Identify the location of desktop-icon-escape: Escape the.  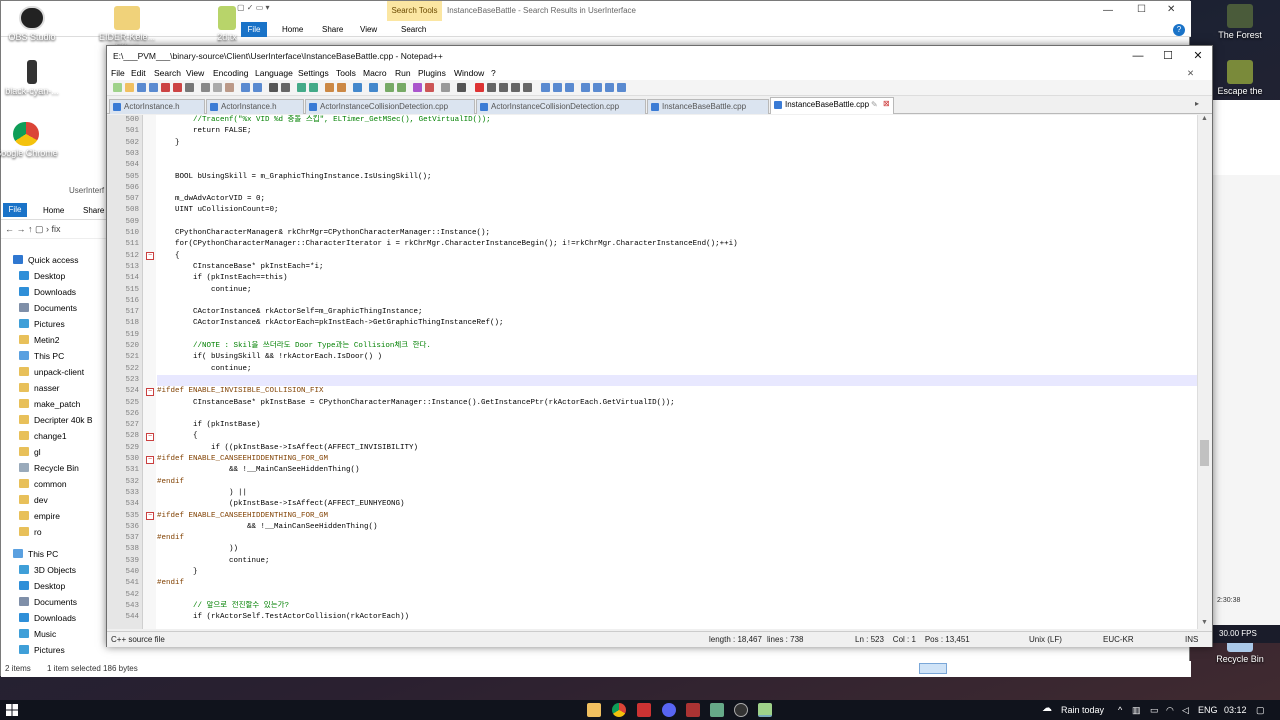
(1240, 78).